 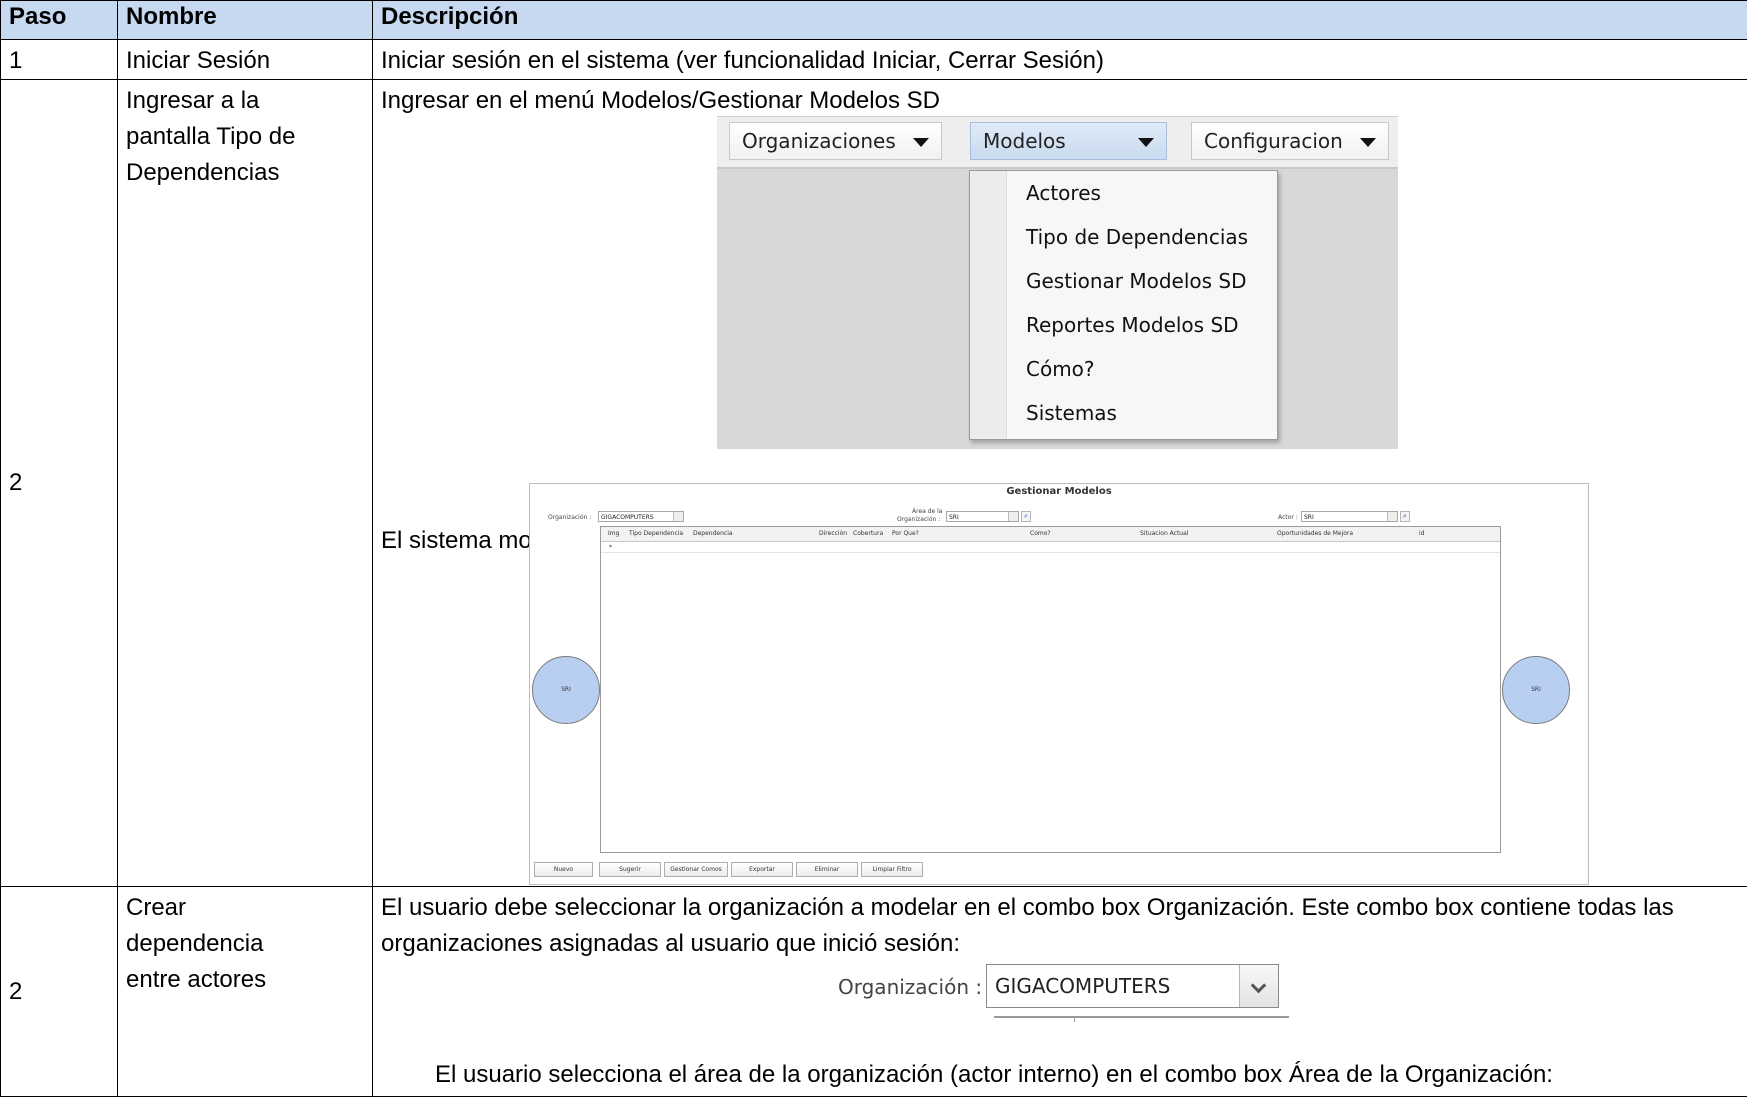 What do you see at coordinates (1132, 325) in the screenshot?
I see `menu-item-reportes-modelos: Reportes Modelos SD` at bounding box center [1132, 325].